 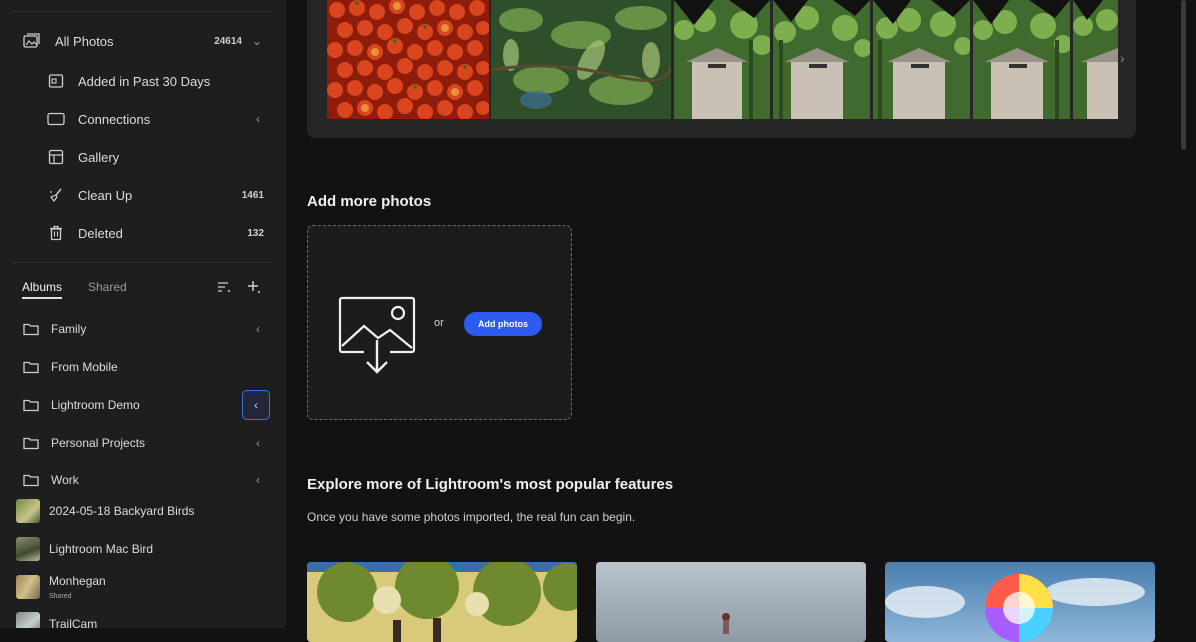 I want to click on album-label: TrailCam, so click(x=73, y=622).